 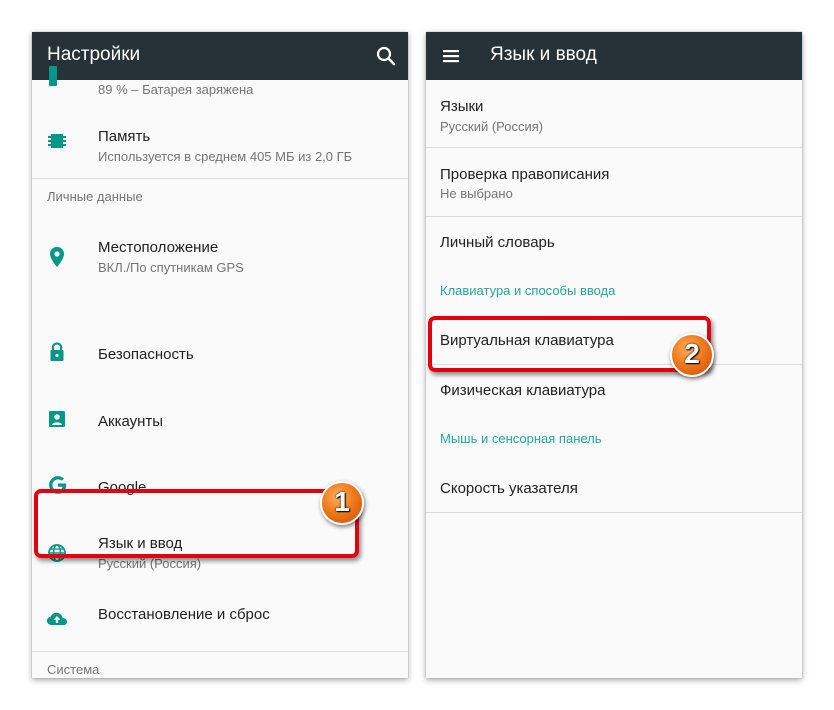 I want to click on section-header-personal: Личные данные, so click(x=95, y=196).